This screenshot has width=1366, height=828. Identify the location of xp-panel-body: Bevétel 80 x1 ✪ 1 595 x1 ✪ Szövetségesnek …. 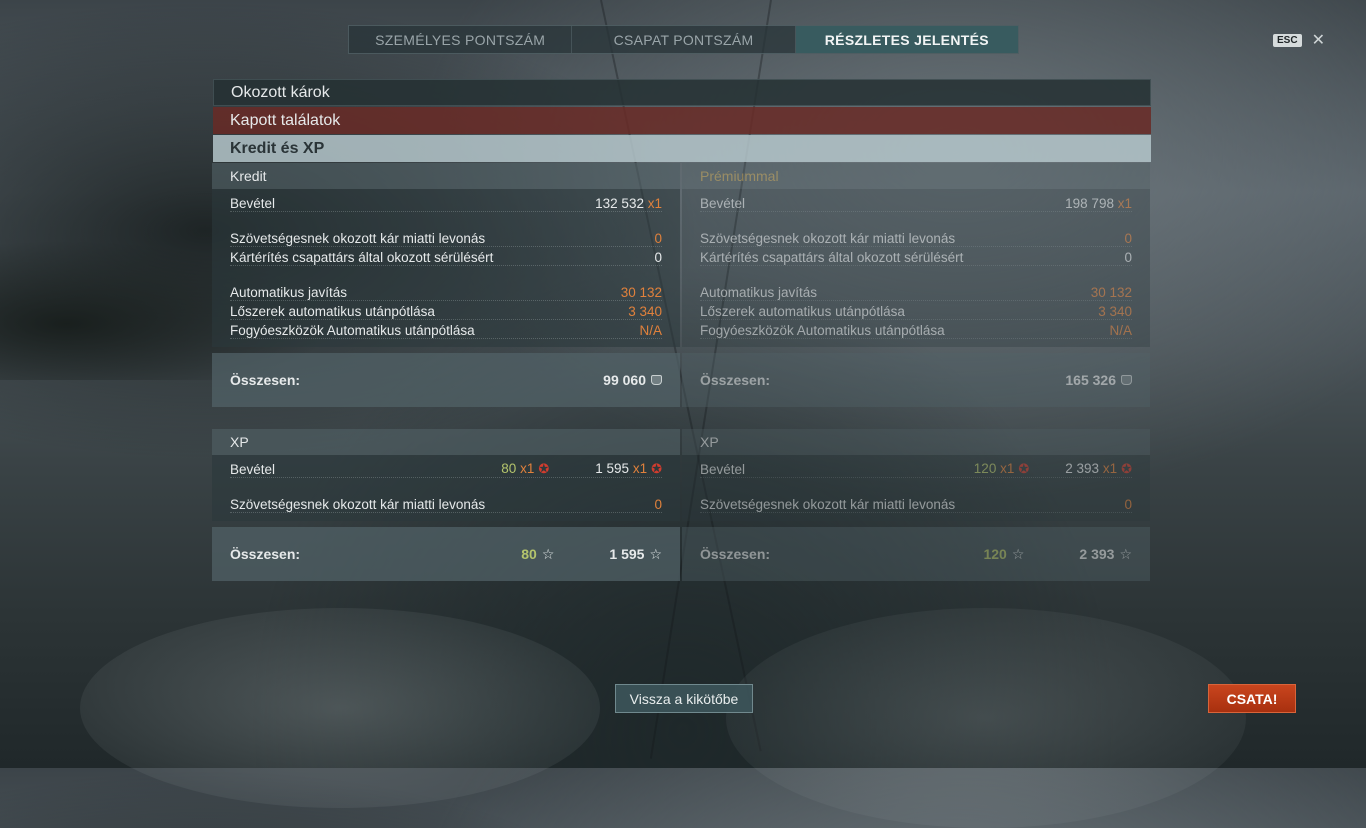
(446, 488).